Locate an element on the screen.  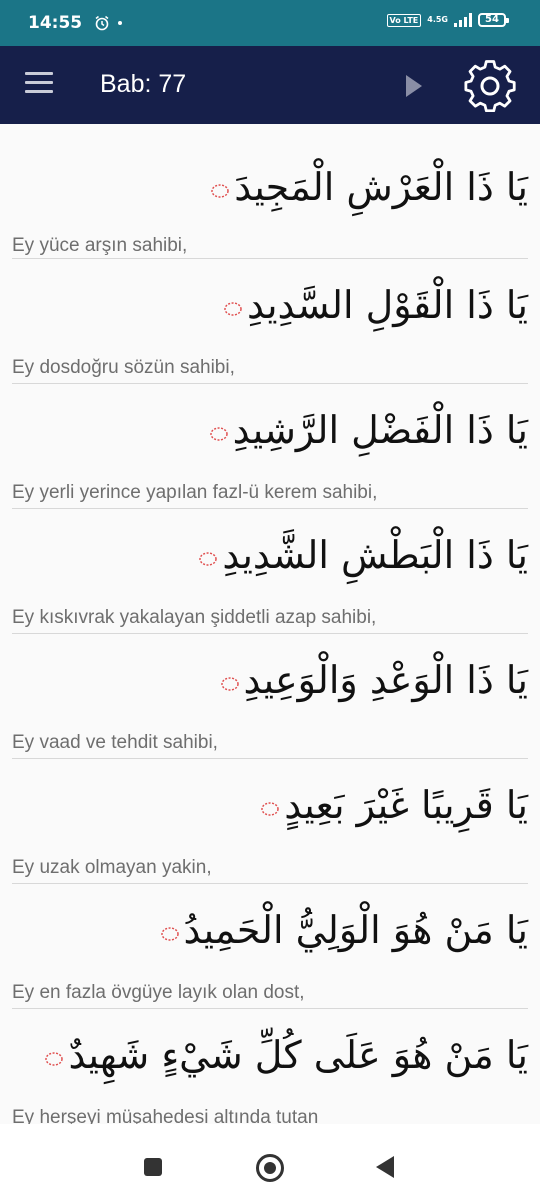
status-time: 14:55 is located at coordinates (55, 23).